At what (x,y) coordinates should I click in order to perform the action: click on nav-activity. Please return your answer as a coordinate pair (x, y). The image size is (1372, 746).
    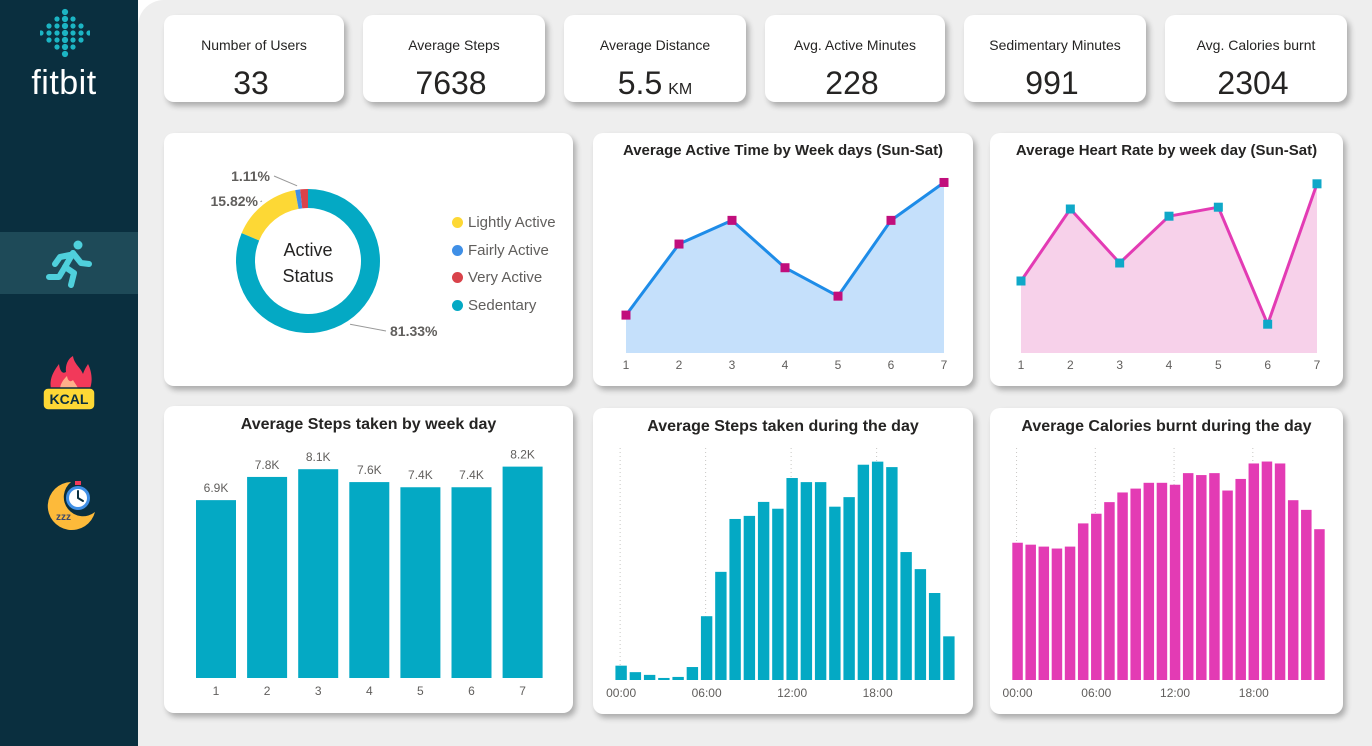
    Looking at the image, I should click on (69, 263).